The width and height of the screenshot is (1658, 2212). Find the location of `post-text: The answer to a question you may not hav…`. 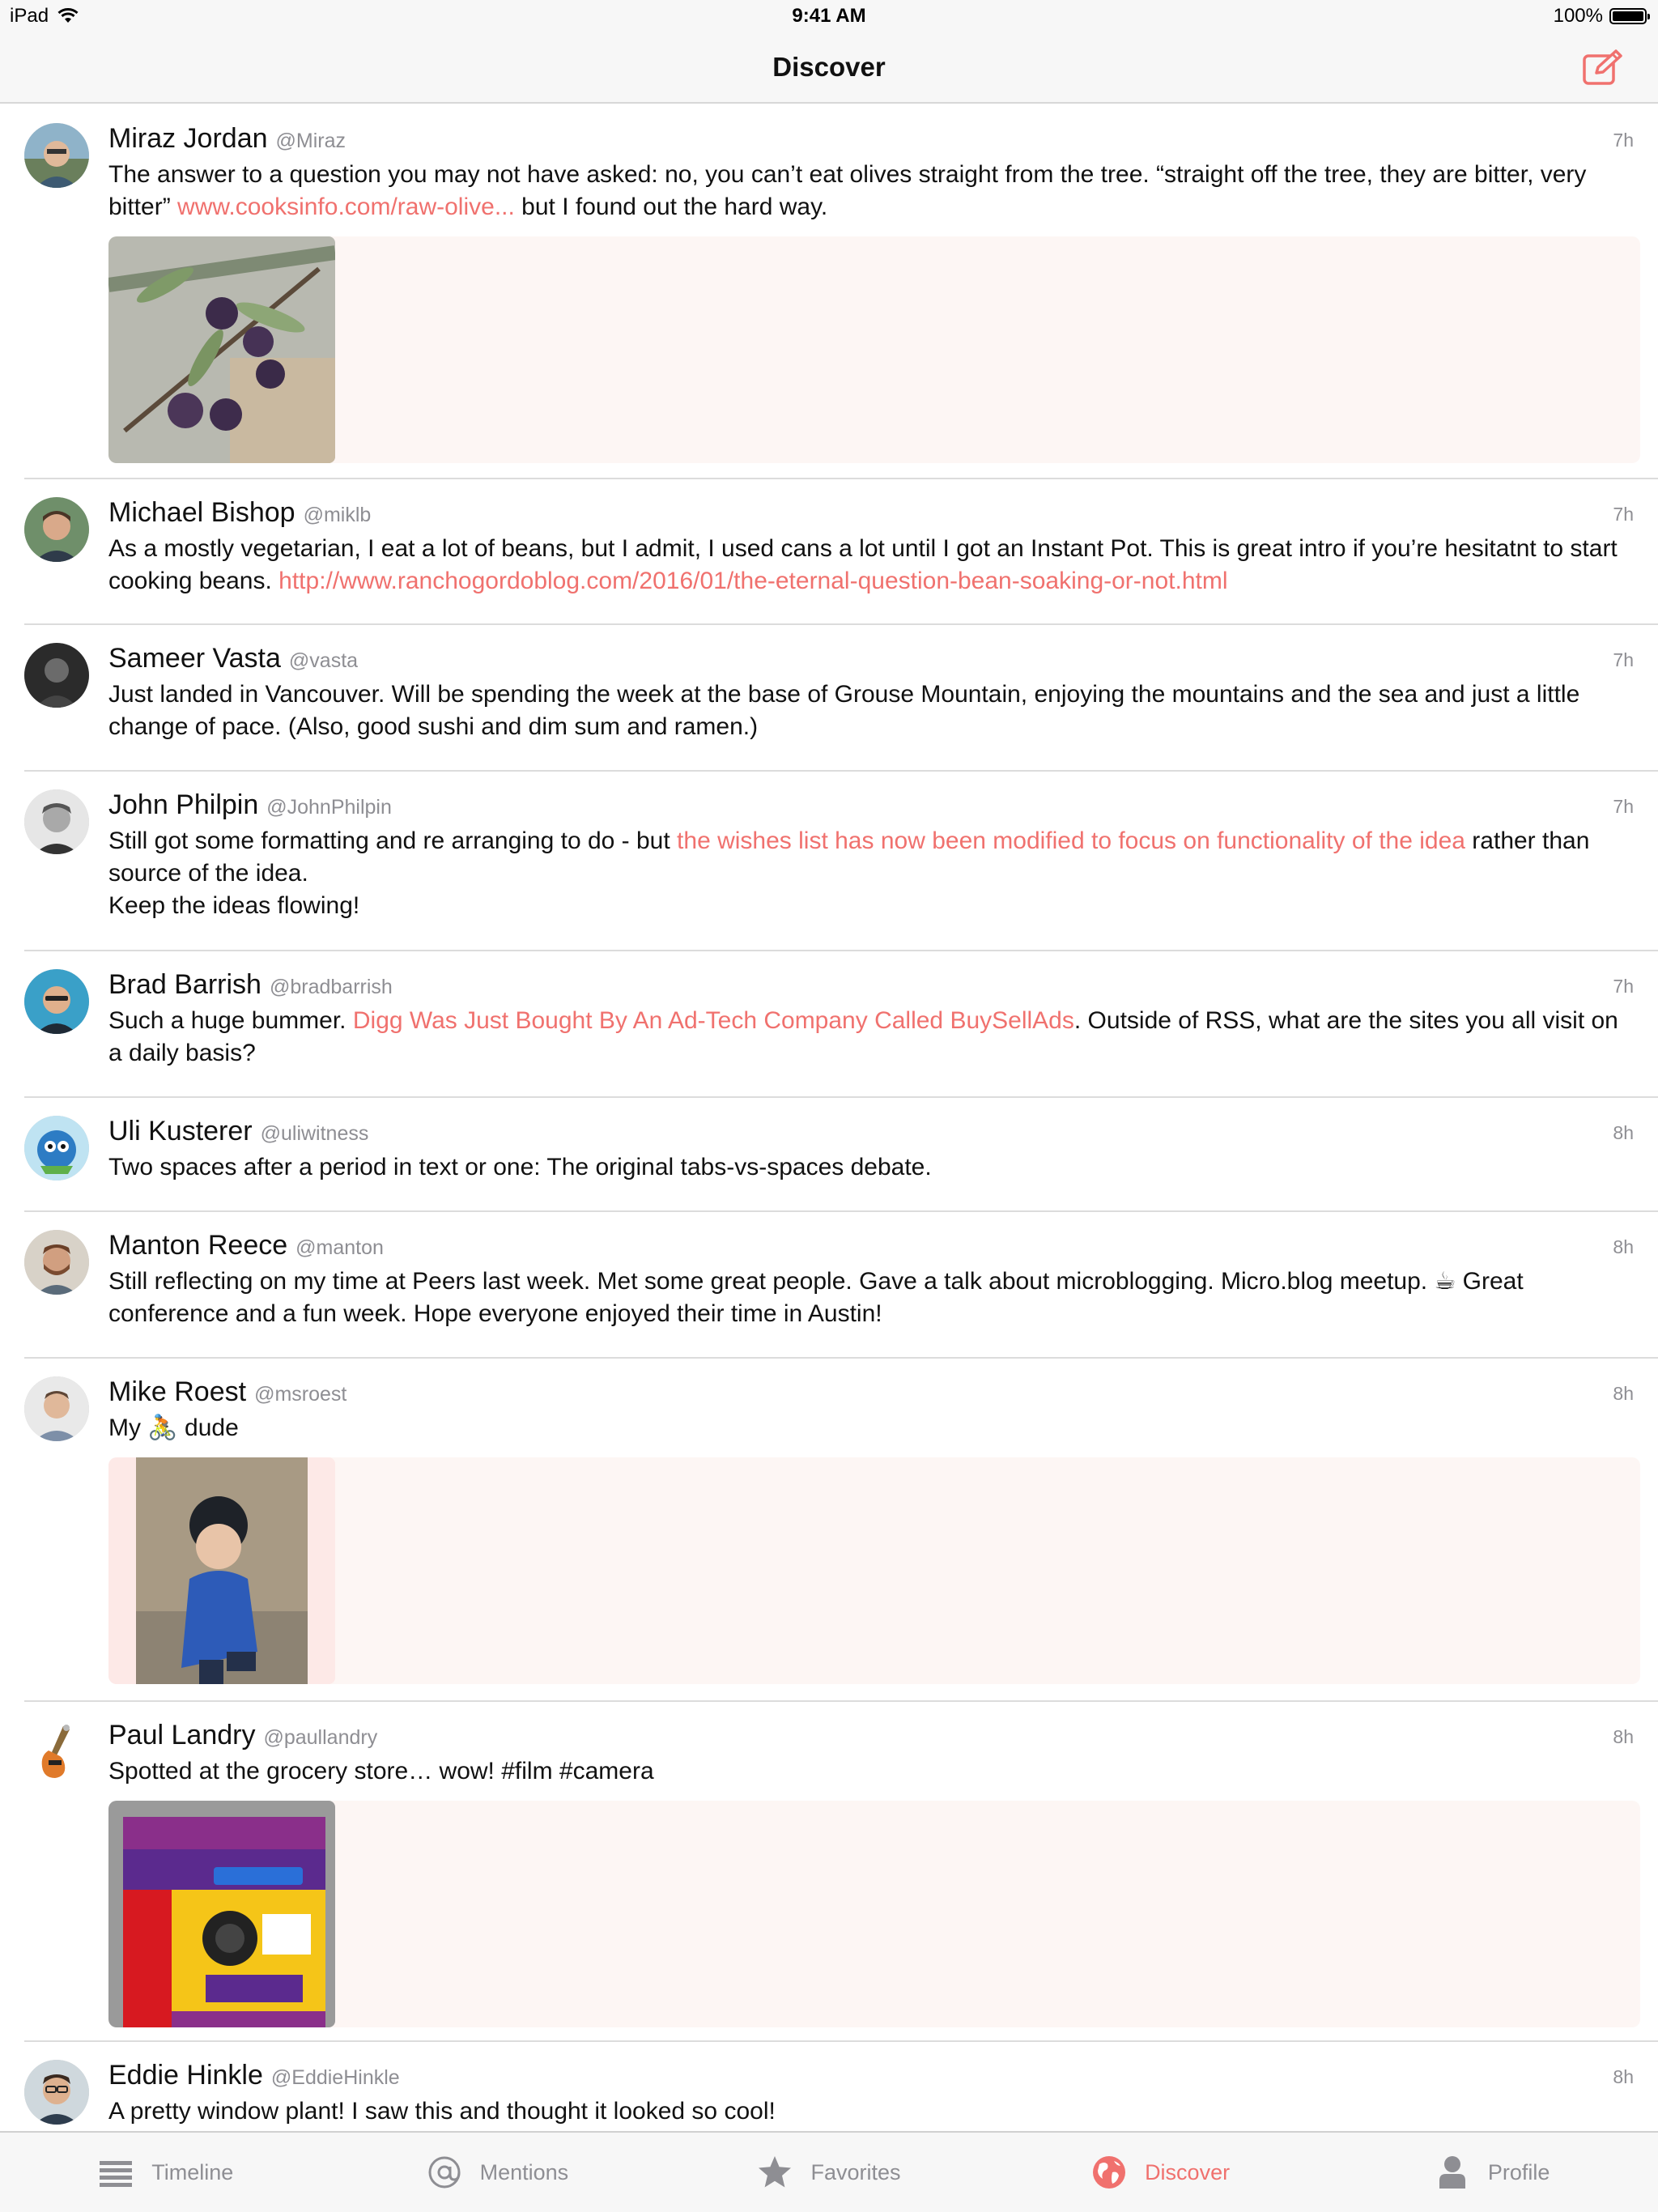

post-text: The answer to a question you may not hav… is located at coordinates (847, 190).